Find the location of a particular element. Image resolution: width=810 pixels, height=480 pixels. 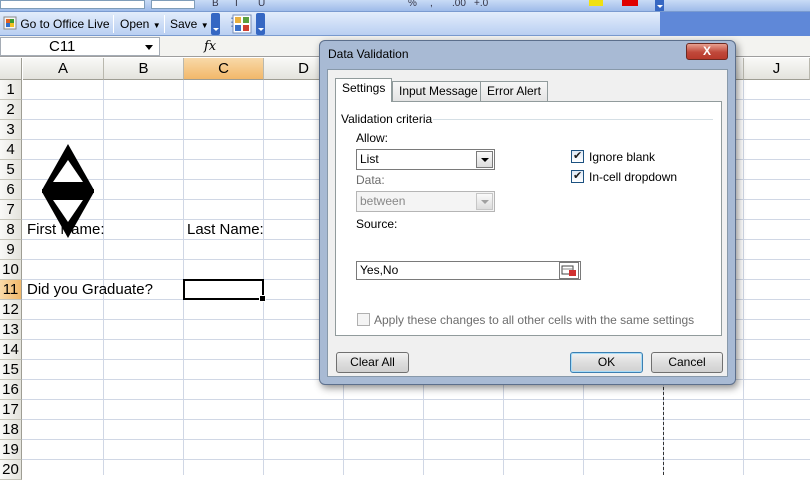

font-size-box is located at coordinates (173, 4).